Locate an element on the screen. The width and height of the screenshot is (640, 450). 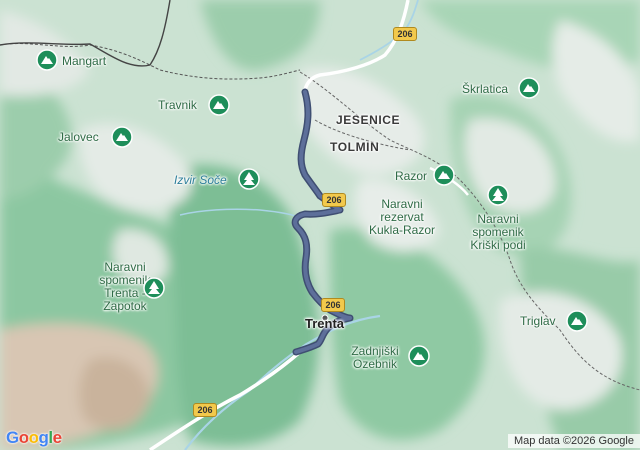
place-label-zadnjiski-ozebnik: Zadnjiški Ozebnik is located at coordinates (375, 358).